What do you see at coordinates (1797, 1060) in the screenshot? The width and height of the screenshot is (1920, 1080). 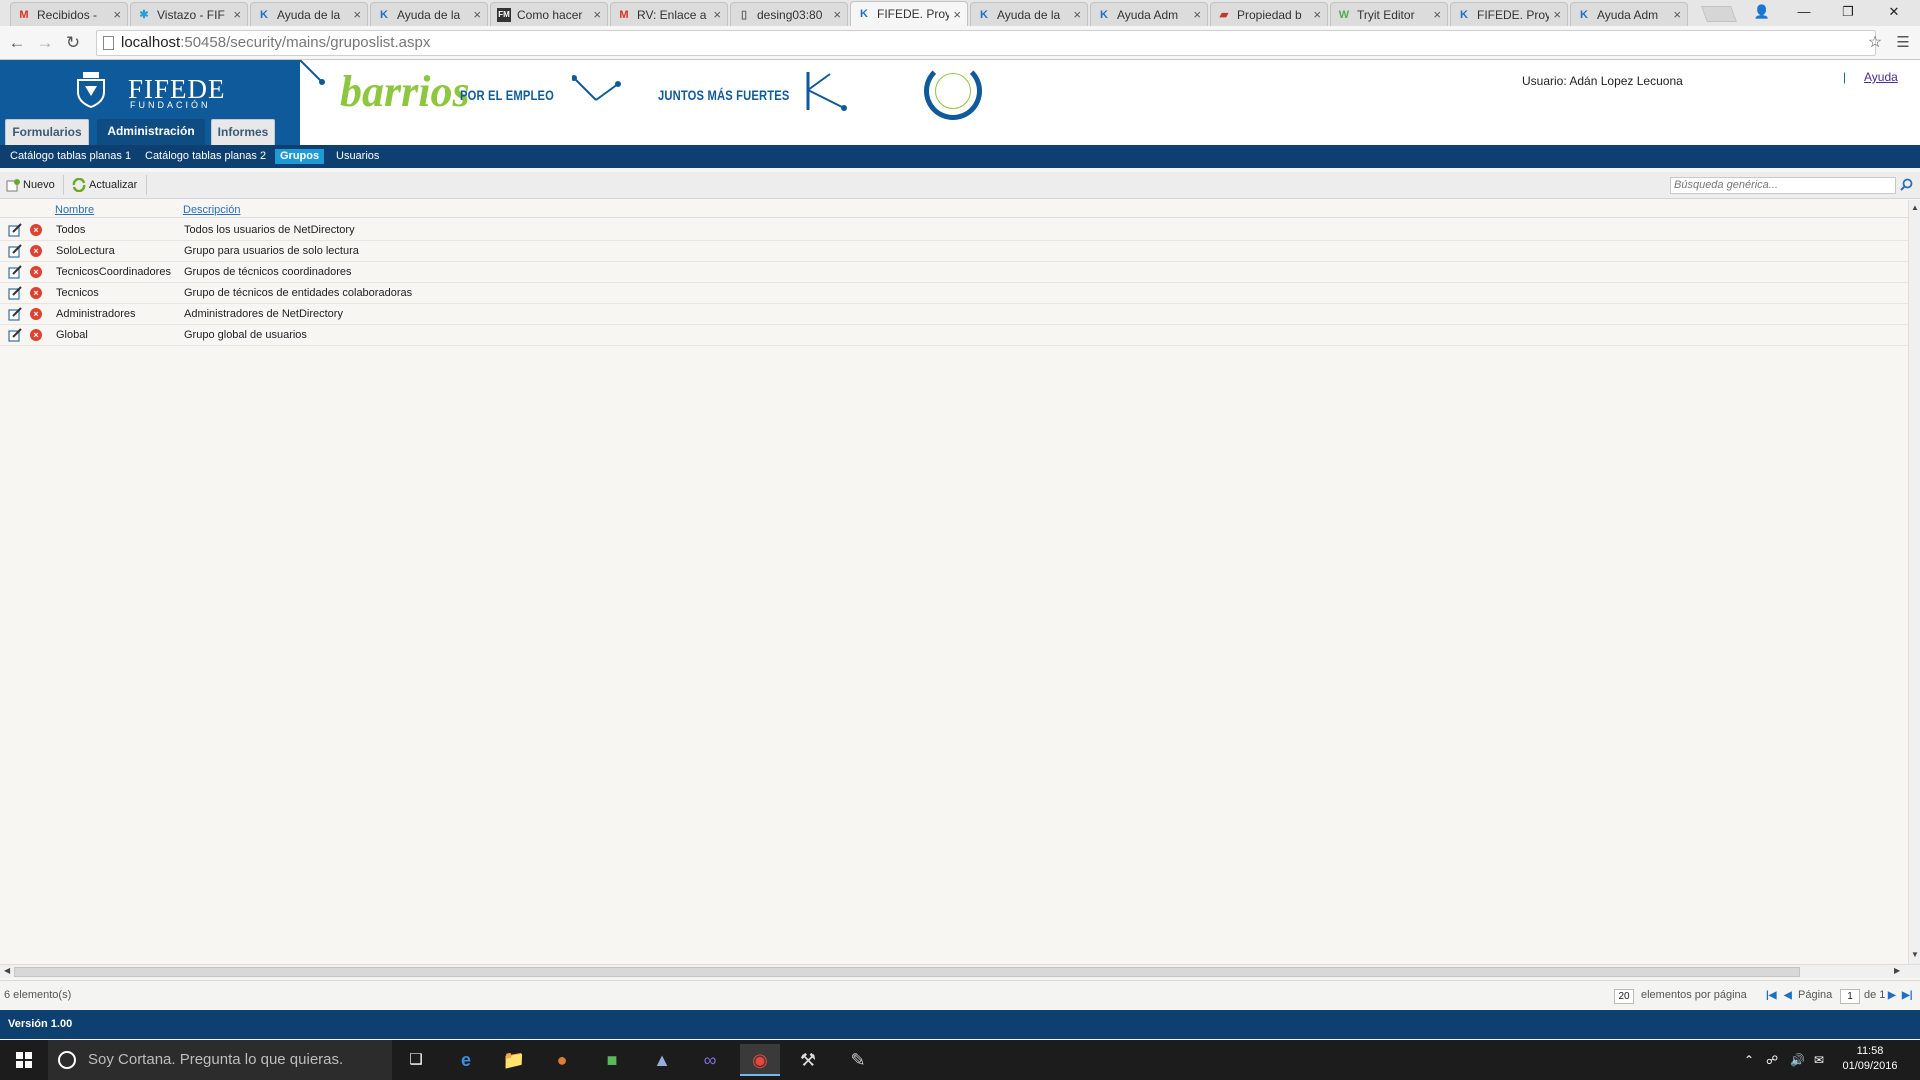 I see `volume-icon: 🔊` at bounding box center [1797, 1060].